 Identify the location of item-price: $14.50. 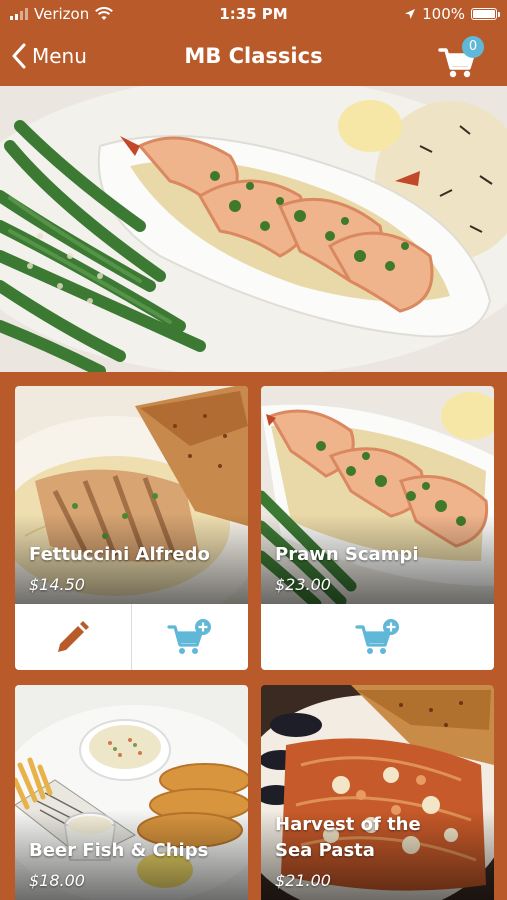
(57, 584).